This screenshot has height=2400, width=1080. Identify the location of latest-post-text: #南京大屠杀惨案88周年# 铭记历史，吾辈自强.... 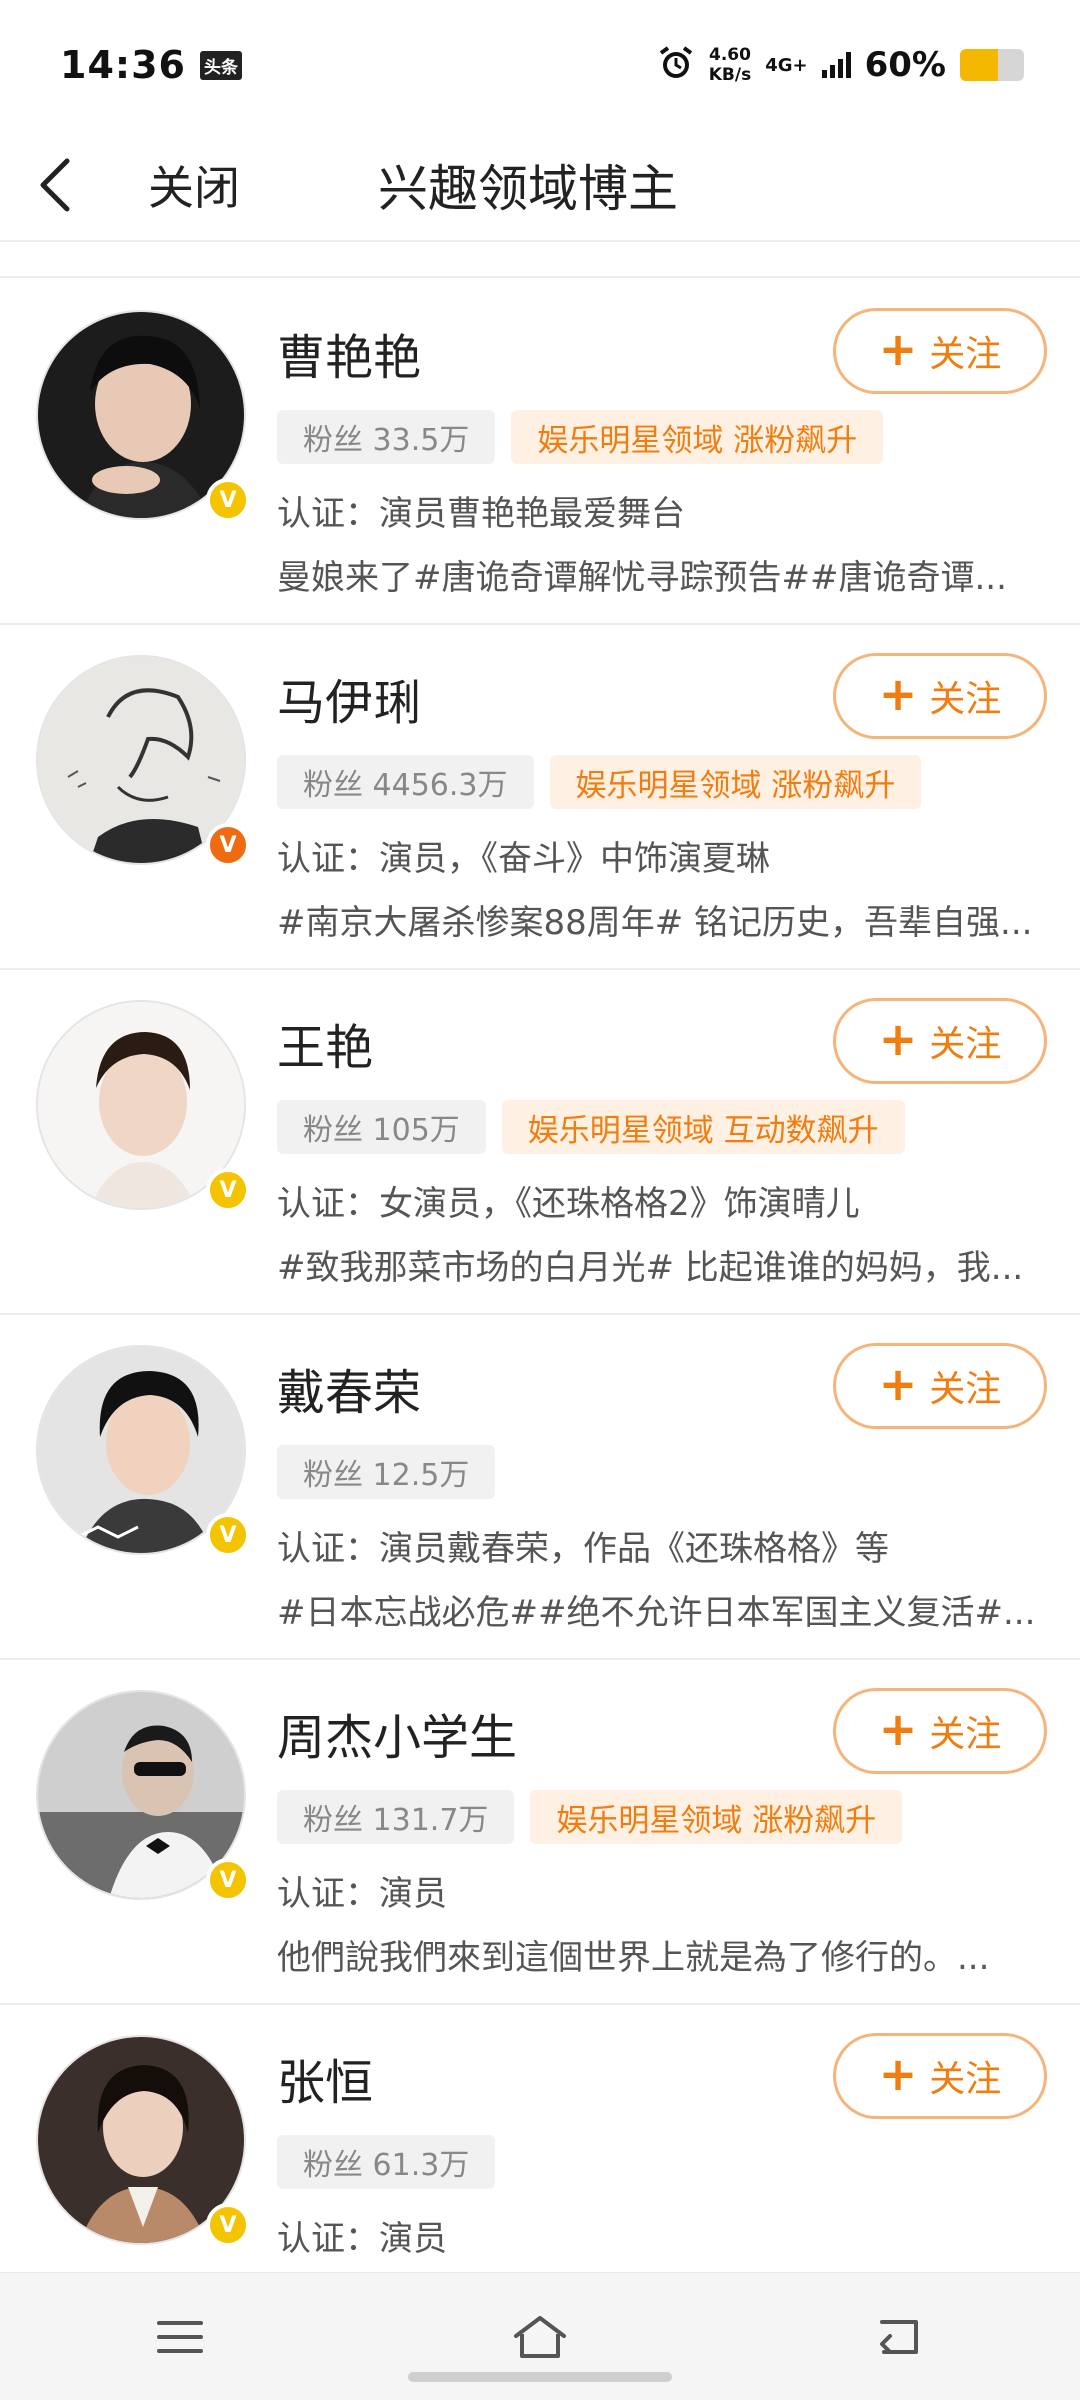
(655, 923).